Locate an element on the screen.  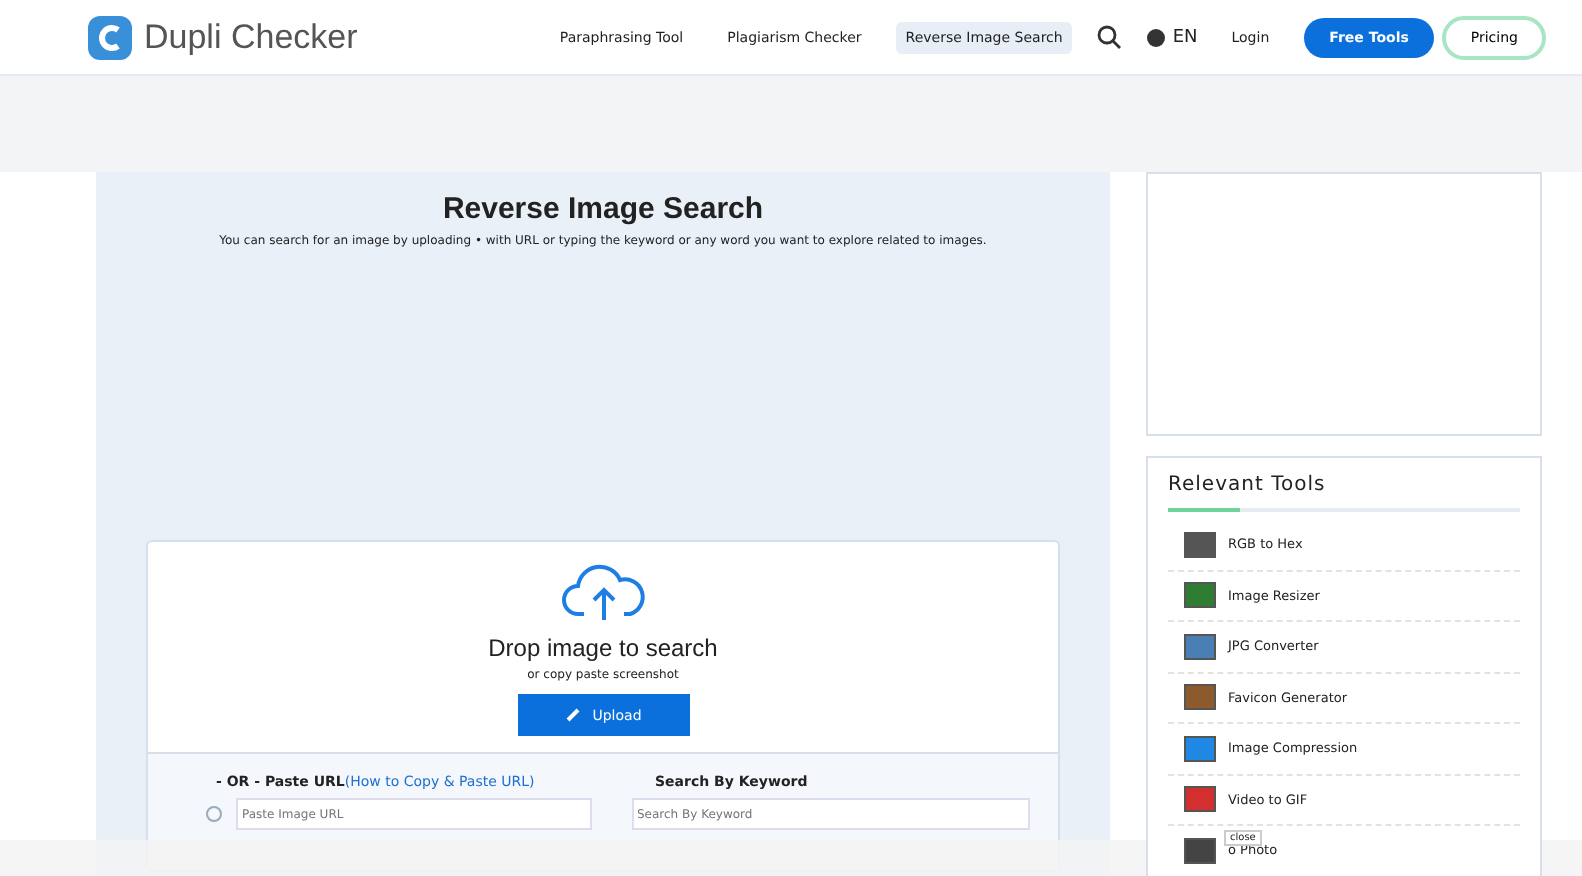
logo-text: Dupli Checker is located at coordinates (251, 37).